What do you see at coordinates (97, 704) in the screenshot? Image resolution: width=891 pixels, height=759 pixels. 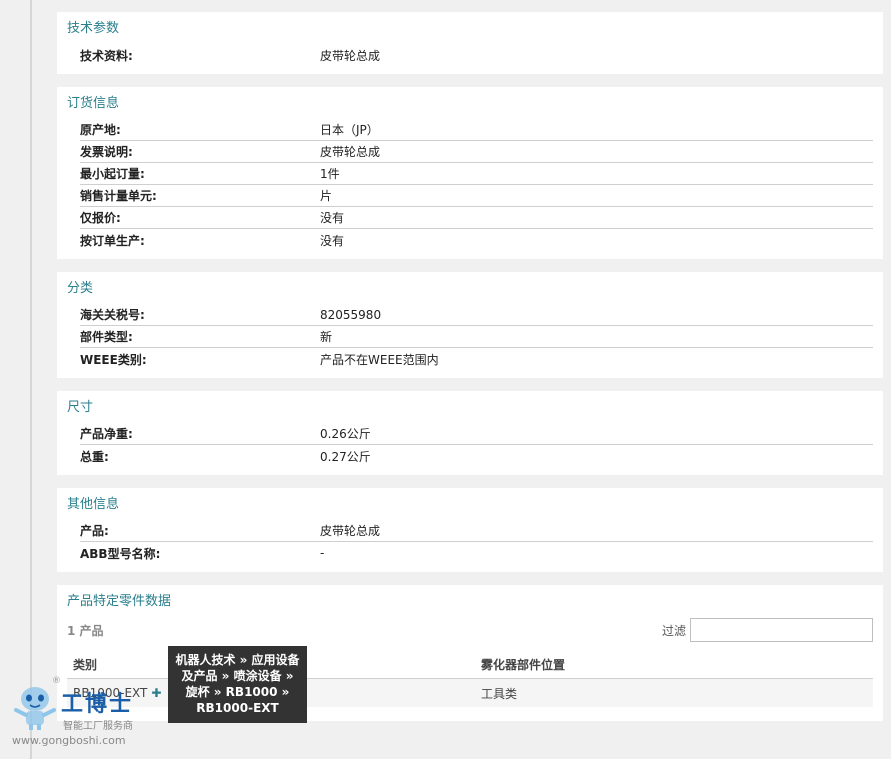 I see `brand-name: 工博士` at bounding box center [97, 704].